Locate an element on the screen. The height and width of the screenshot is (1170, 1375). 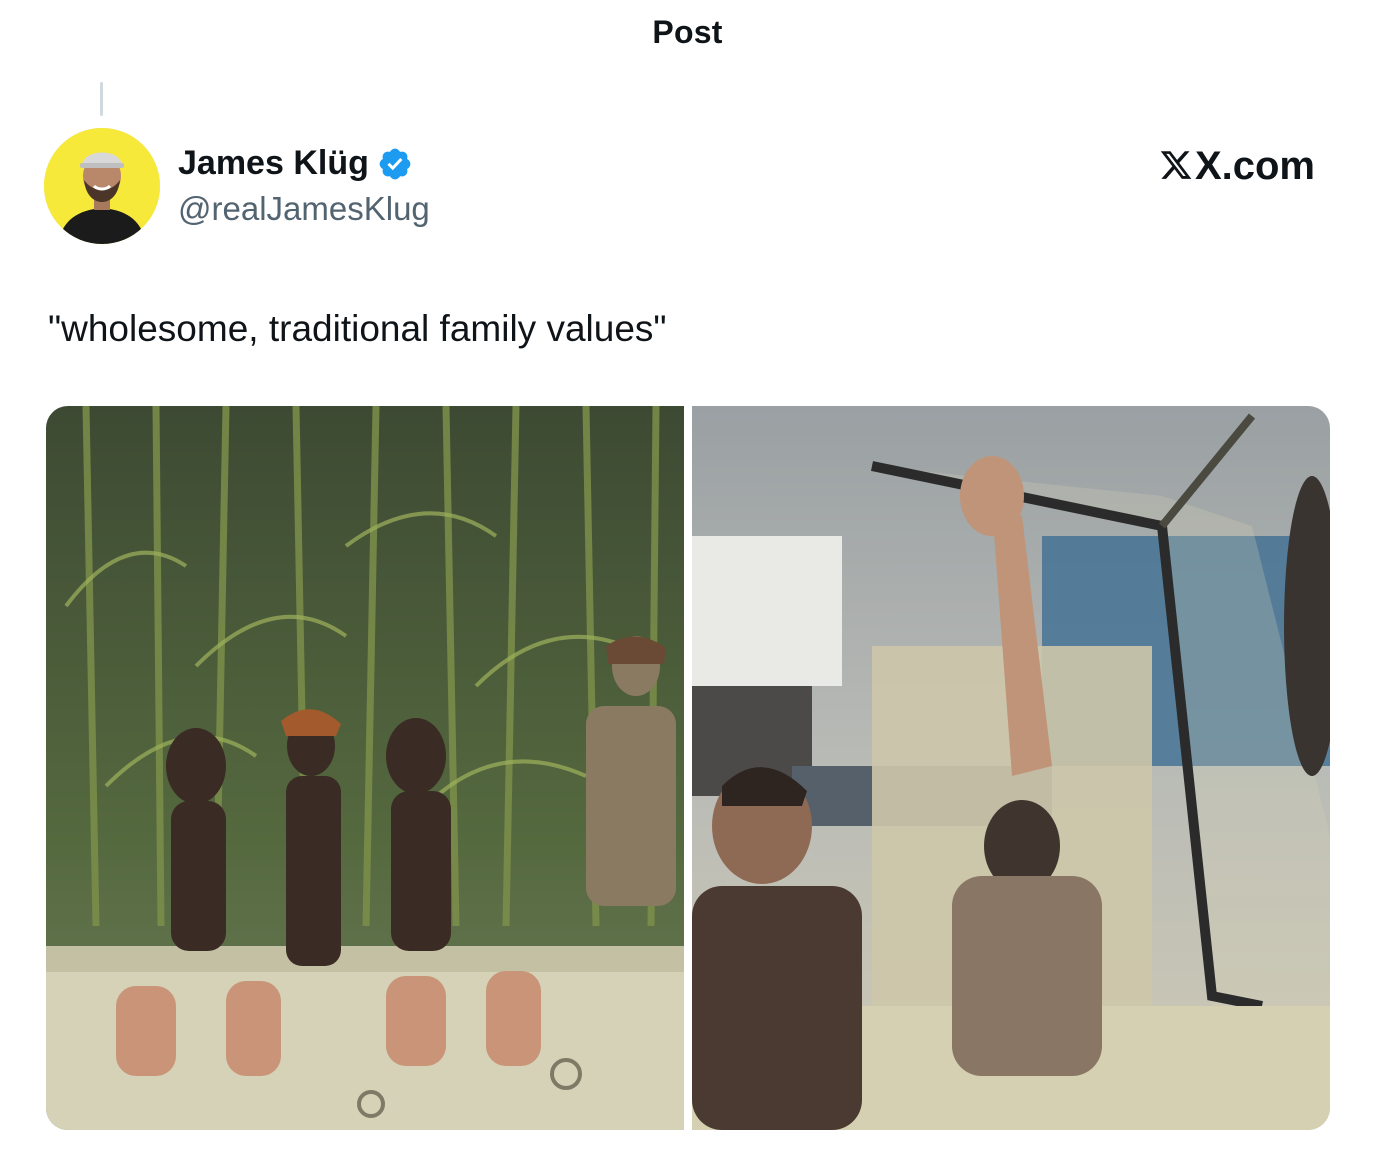
avatar is located at coordinates (102, 186).